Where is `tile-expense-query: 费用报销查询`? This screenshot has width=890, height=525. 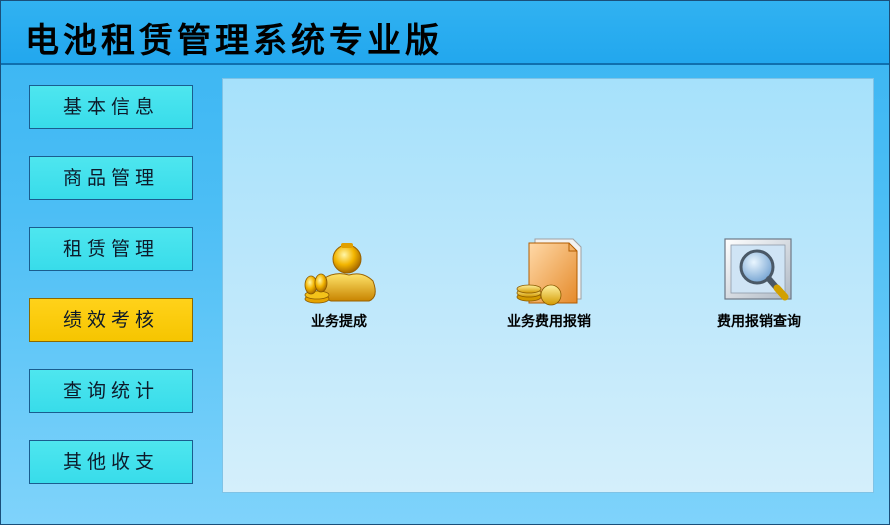
tile-expense-query: 费用报销查询 is located at coordinates (759, 287).